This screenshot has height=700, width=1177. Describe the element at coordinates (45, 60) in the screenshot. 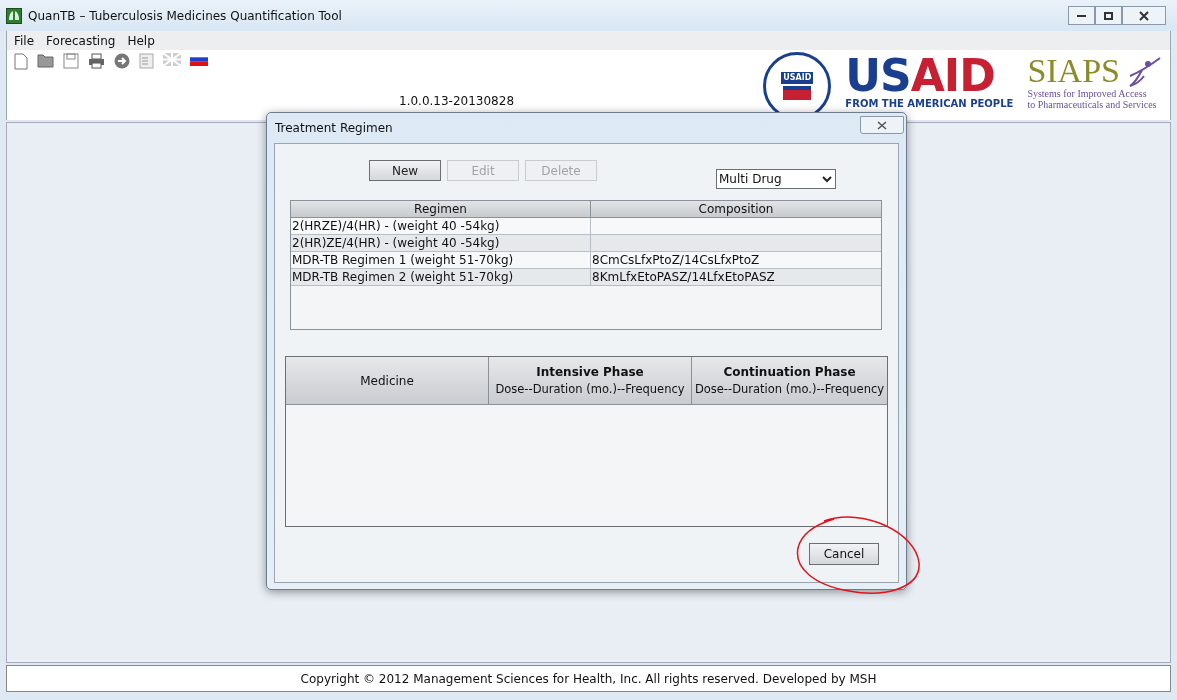

I see `folder-icon` at that location.